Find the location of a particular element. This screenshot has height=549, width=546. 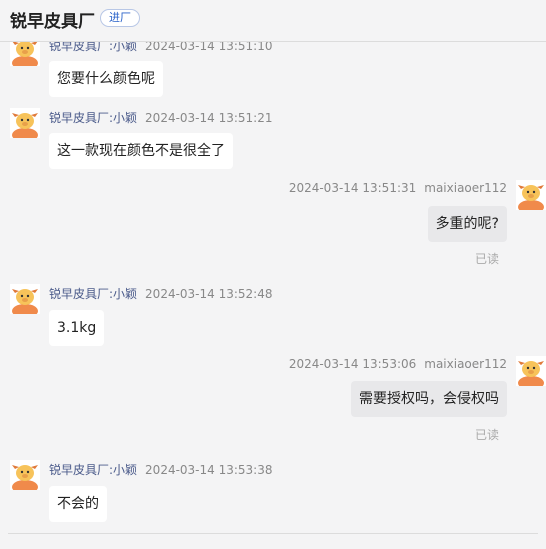

input-divider is located at coordinates (273, 533).